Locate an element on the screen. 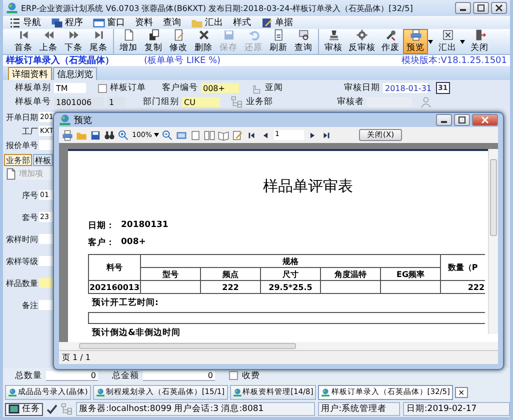 Image resolution: width=513 pixels, height=420 pixels. gear-icon is located at coordinates (362, 35).